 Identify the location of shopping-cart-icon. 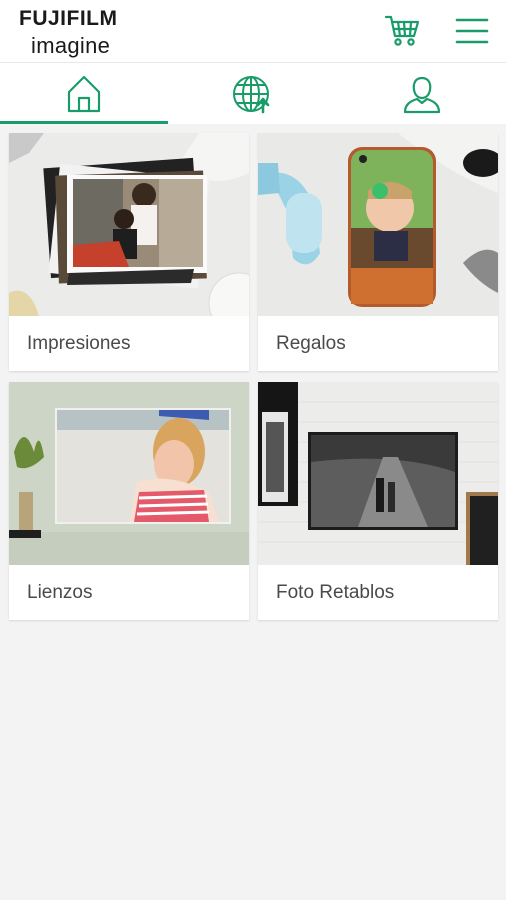
(402, 31).